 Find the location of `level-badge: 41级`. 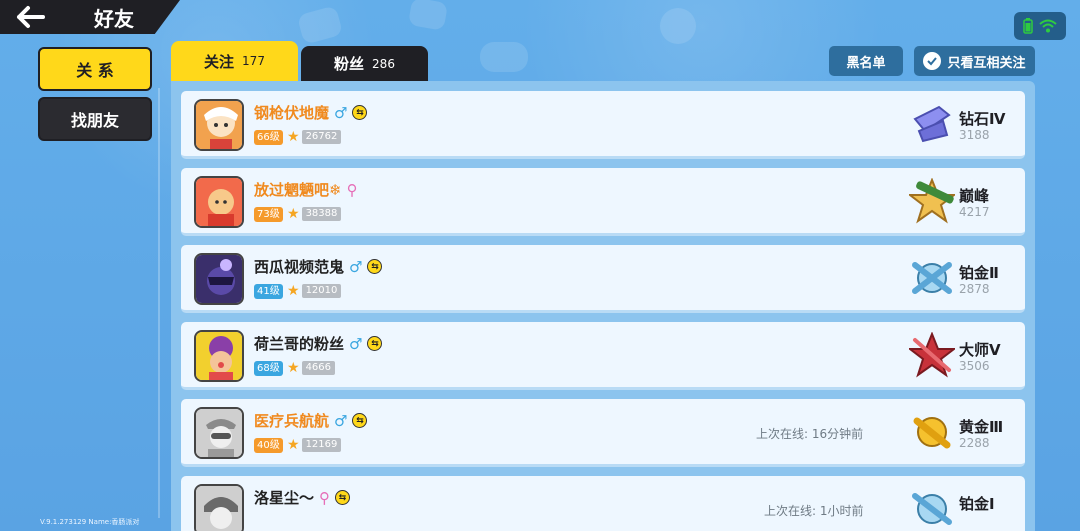

level-badge: 41级 is located at coordinates (268, 291).